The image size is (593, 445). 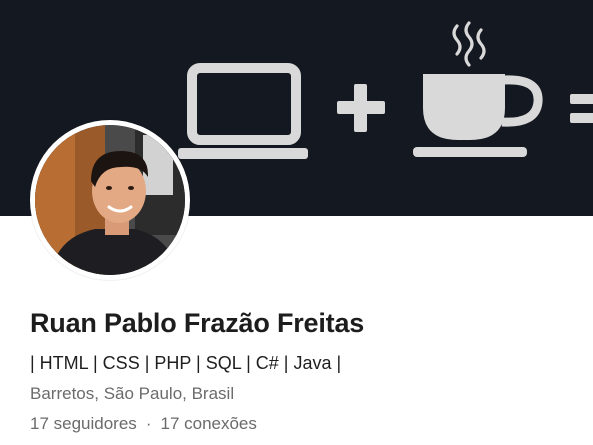 I want to click on profile-headline: | HTML | CSS | PHP | SQL | C# | Java |, so click(x=186, y=363).